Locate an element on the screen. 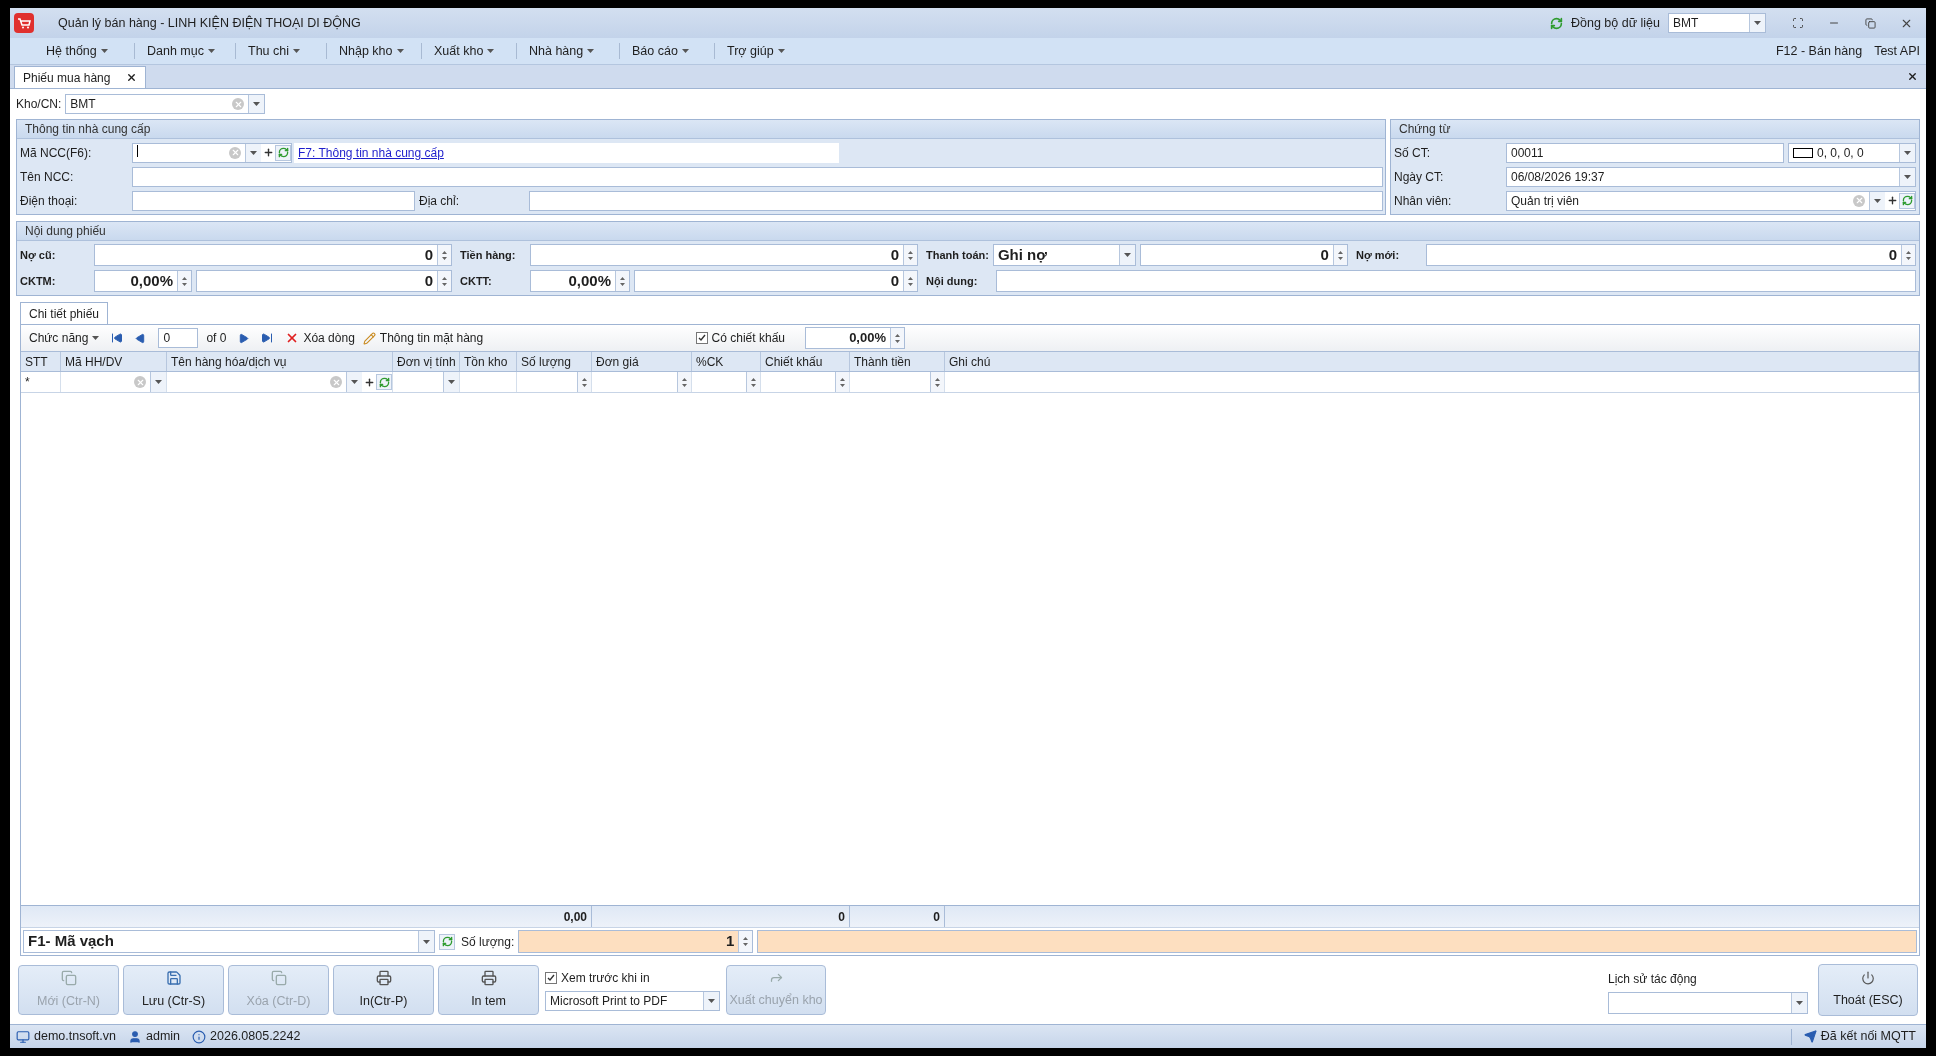 This screenshot has height=1056, width=1936. close-tab-icon is located at coordinates (132, 77).